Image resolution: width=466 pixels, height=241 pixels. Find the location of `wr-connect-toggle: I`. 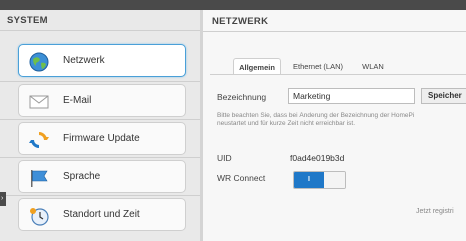

wr-connect-toggle: I is located at coordinates (319, 180).